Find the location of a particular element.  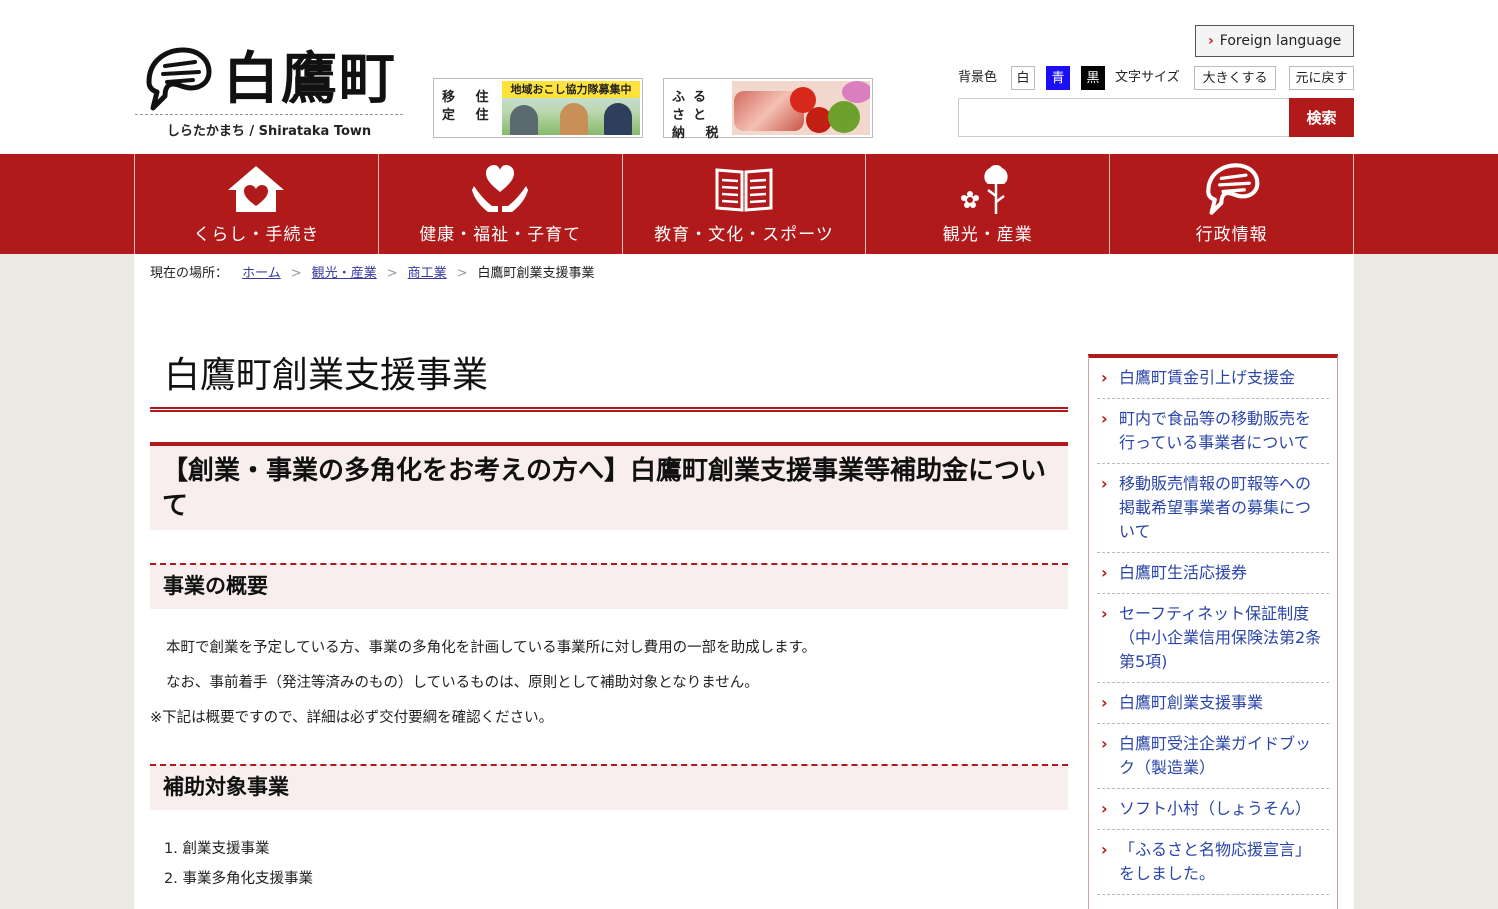

side-nav-label: 白鷹町生活応援券 is located at coordinates (1183, 572).